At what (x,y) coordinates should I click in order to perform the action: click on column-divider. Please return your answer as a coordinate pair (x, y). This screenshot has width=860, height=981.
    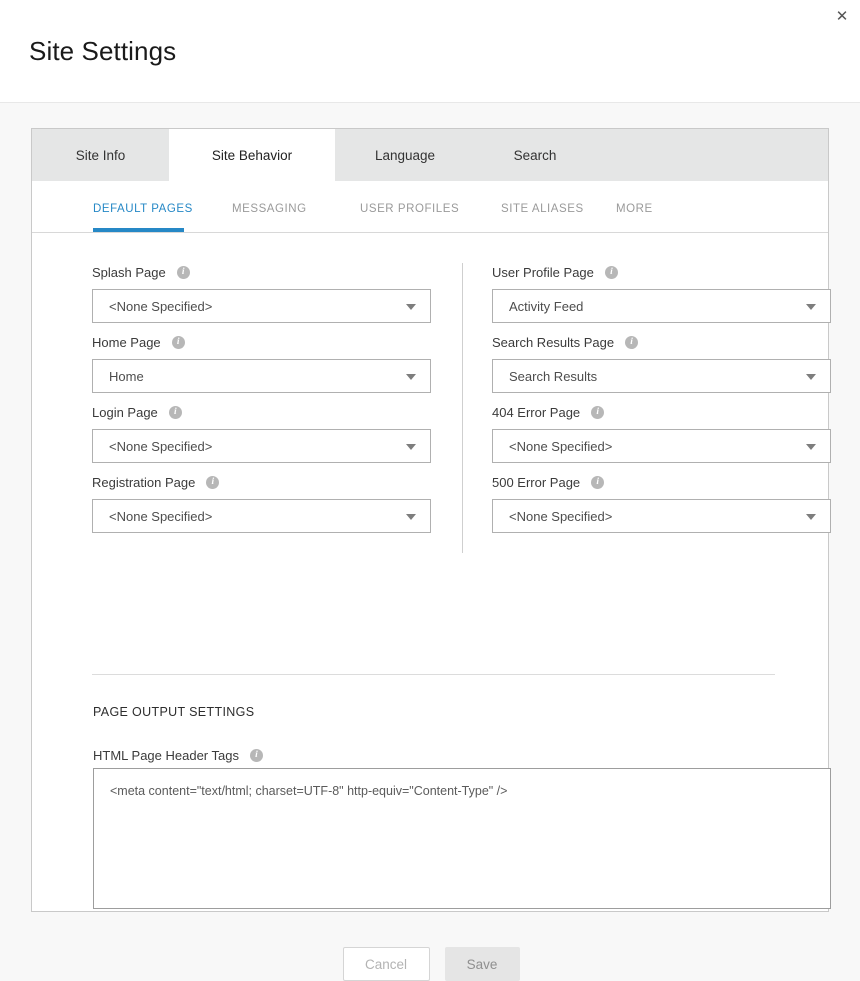
    Looking at the image, I should click on (462, 408).